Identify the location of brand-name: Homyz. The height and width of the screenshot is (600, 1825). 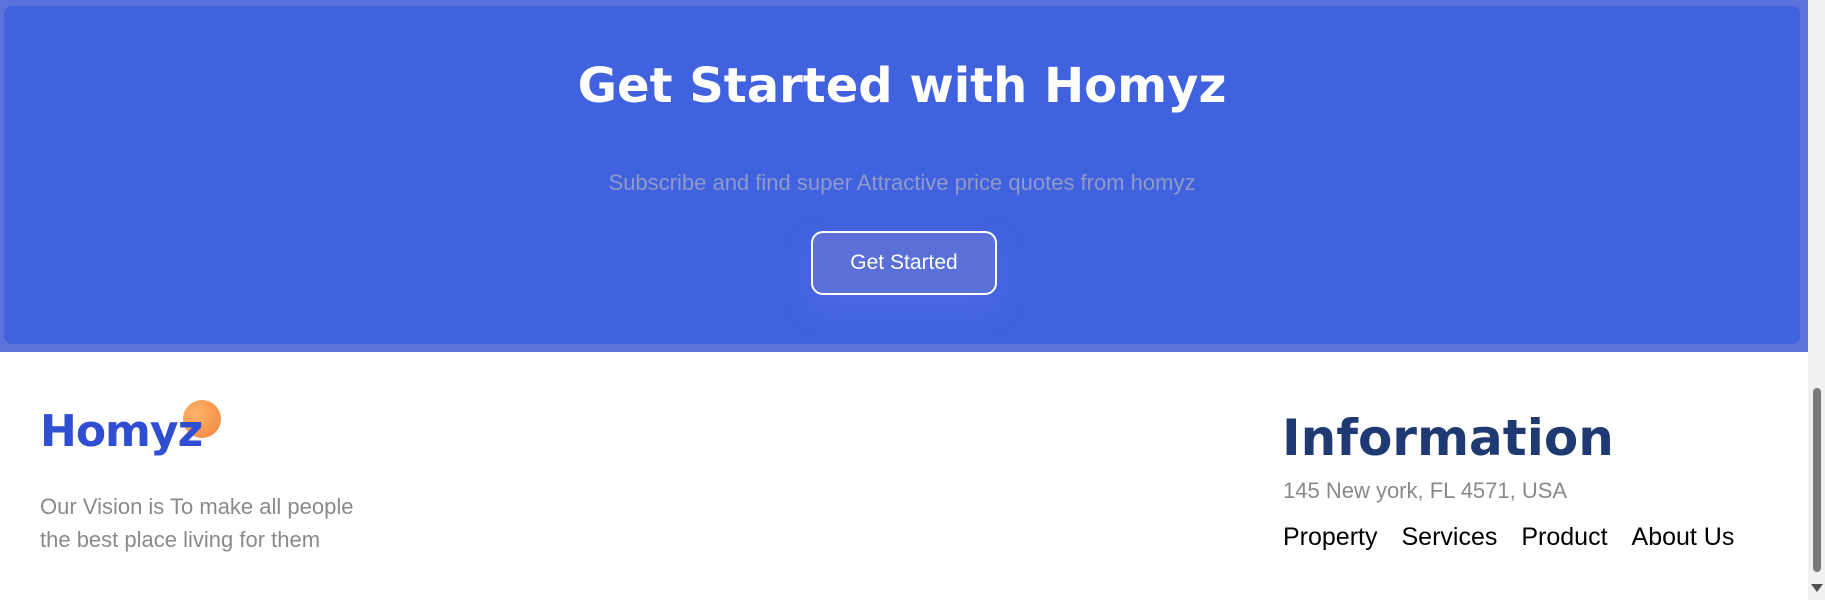
(121, 431).